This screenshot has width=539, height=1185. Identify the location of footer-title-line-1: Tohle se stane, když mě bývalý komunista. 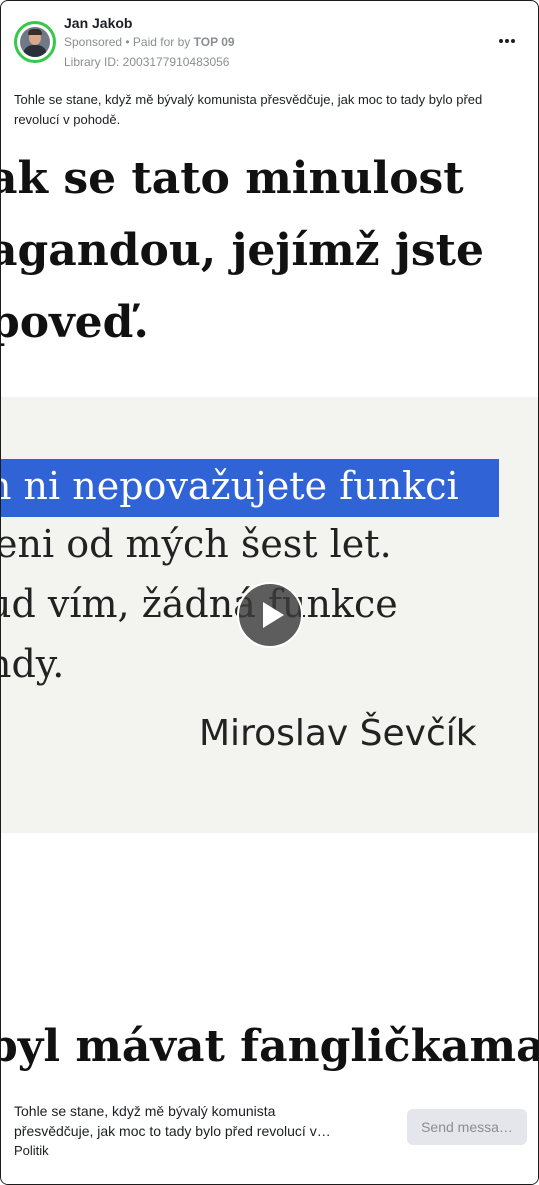
(145, 1111).